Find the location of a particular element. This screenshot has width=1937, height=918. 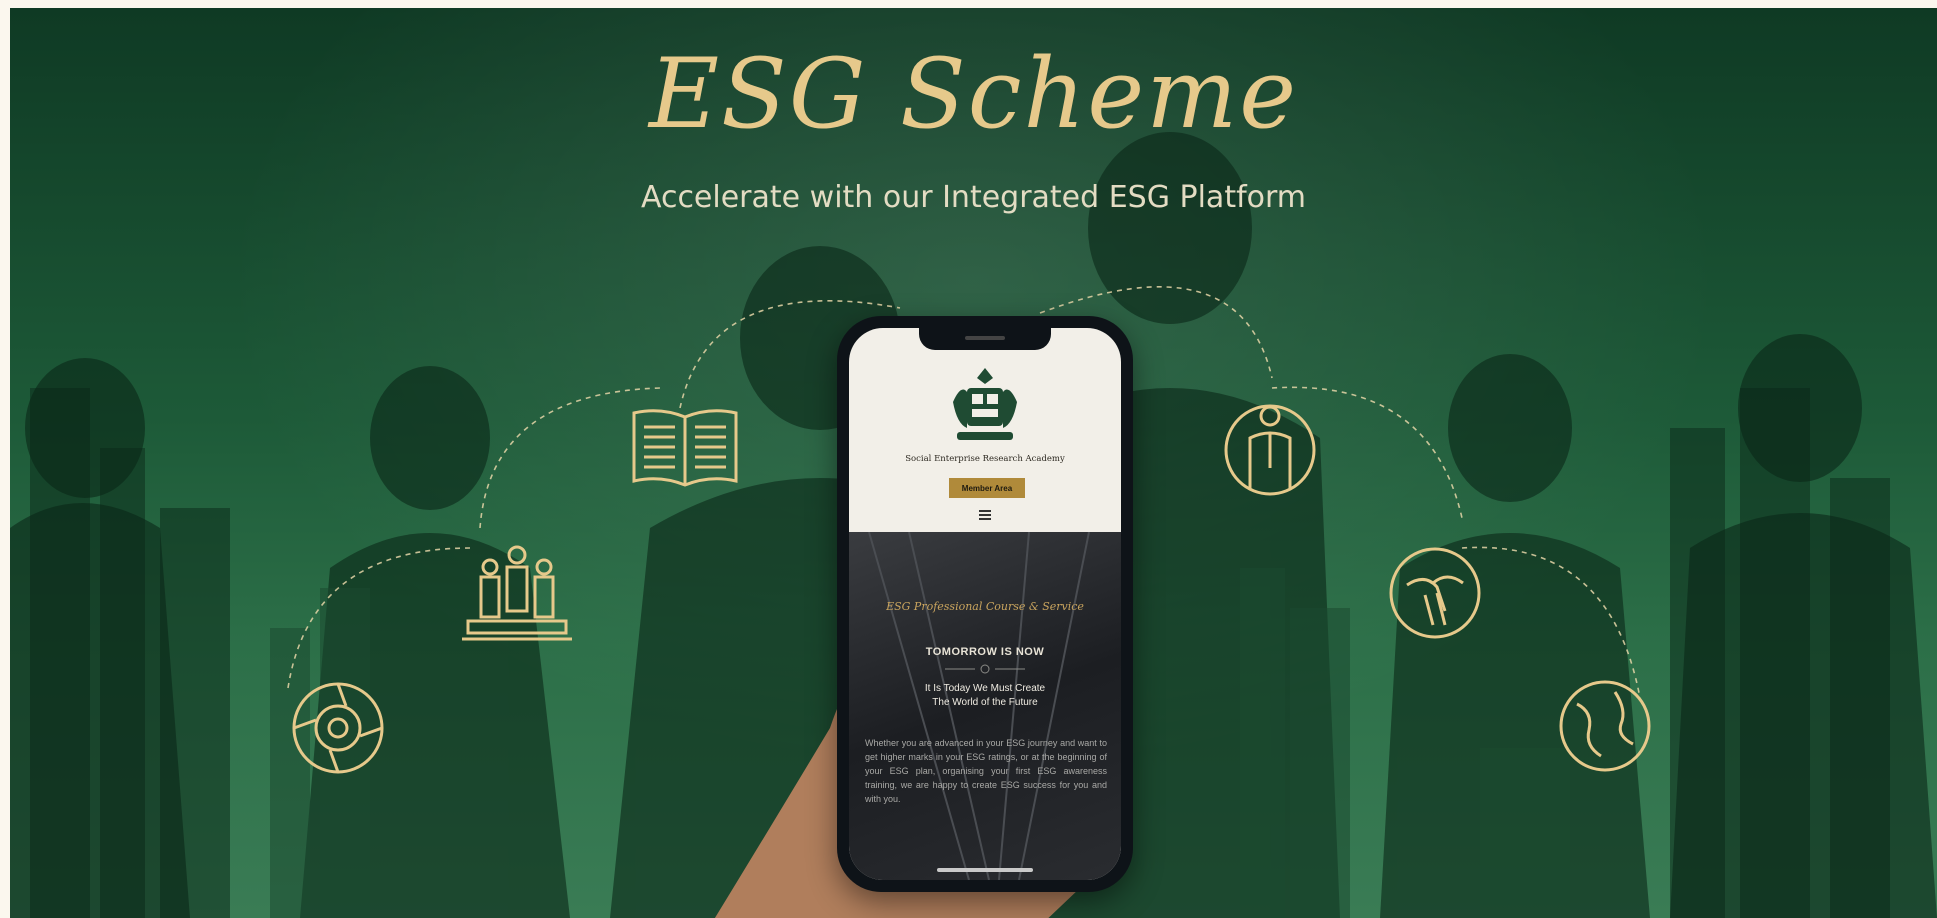

handshake-hands-icon is located at coordinates (1435, 593).